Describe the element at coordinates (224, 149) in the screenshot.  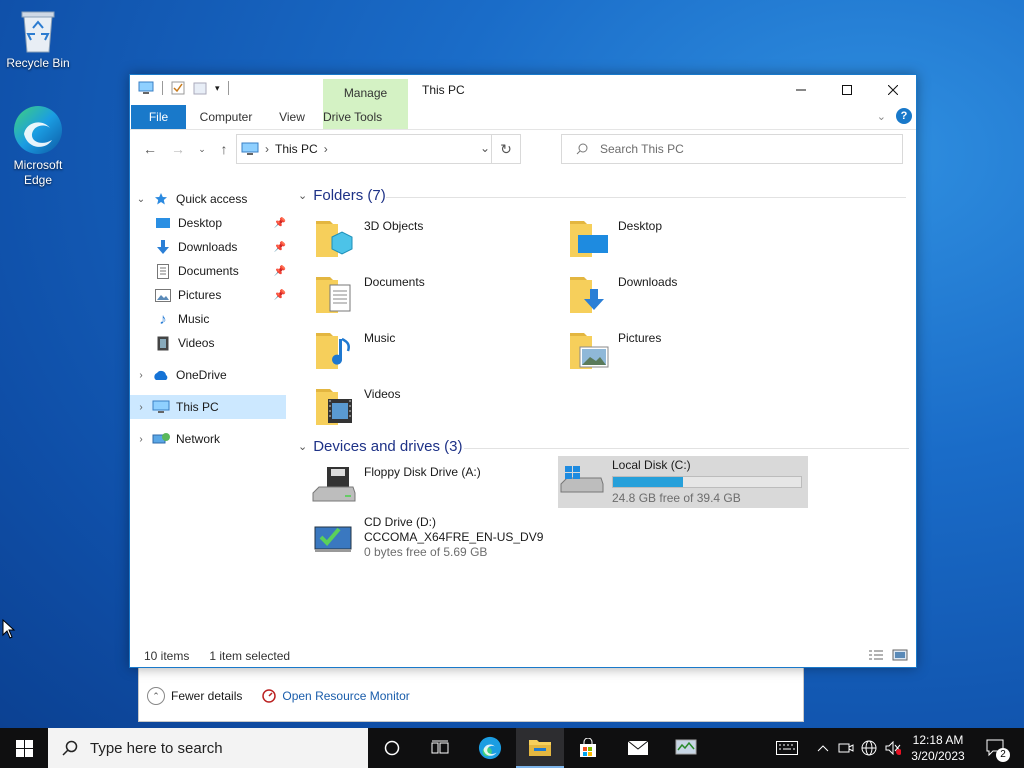
I see `up-button: ↑` at that location.